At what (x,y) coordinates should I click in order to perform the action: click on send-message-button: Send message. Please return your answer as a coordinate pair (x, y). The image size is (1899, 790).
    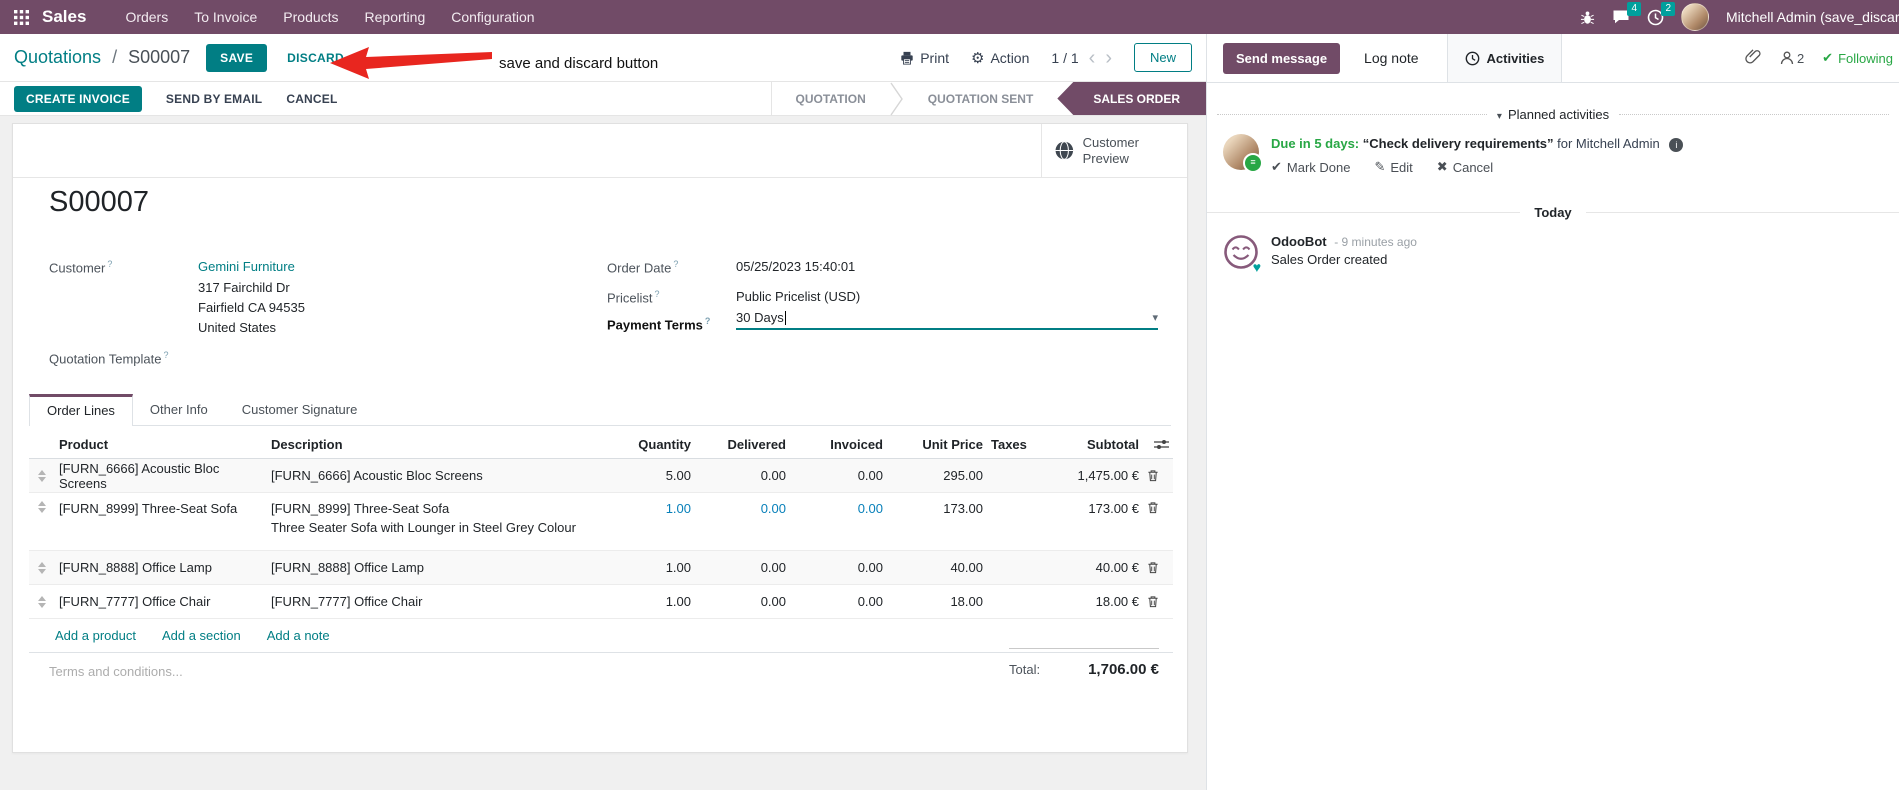
    Looking at the image, I should click on (1282, 58).